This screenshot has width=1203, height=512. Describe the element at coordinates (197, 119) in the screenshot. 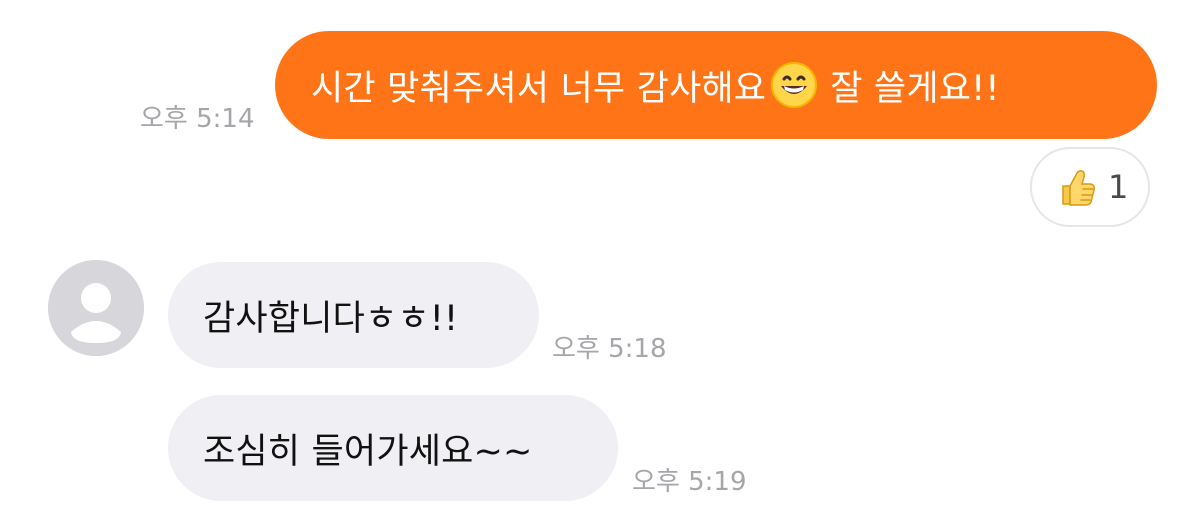

I see `message-time: 오후 5:14` at that location.